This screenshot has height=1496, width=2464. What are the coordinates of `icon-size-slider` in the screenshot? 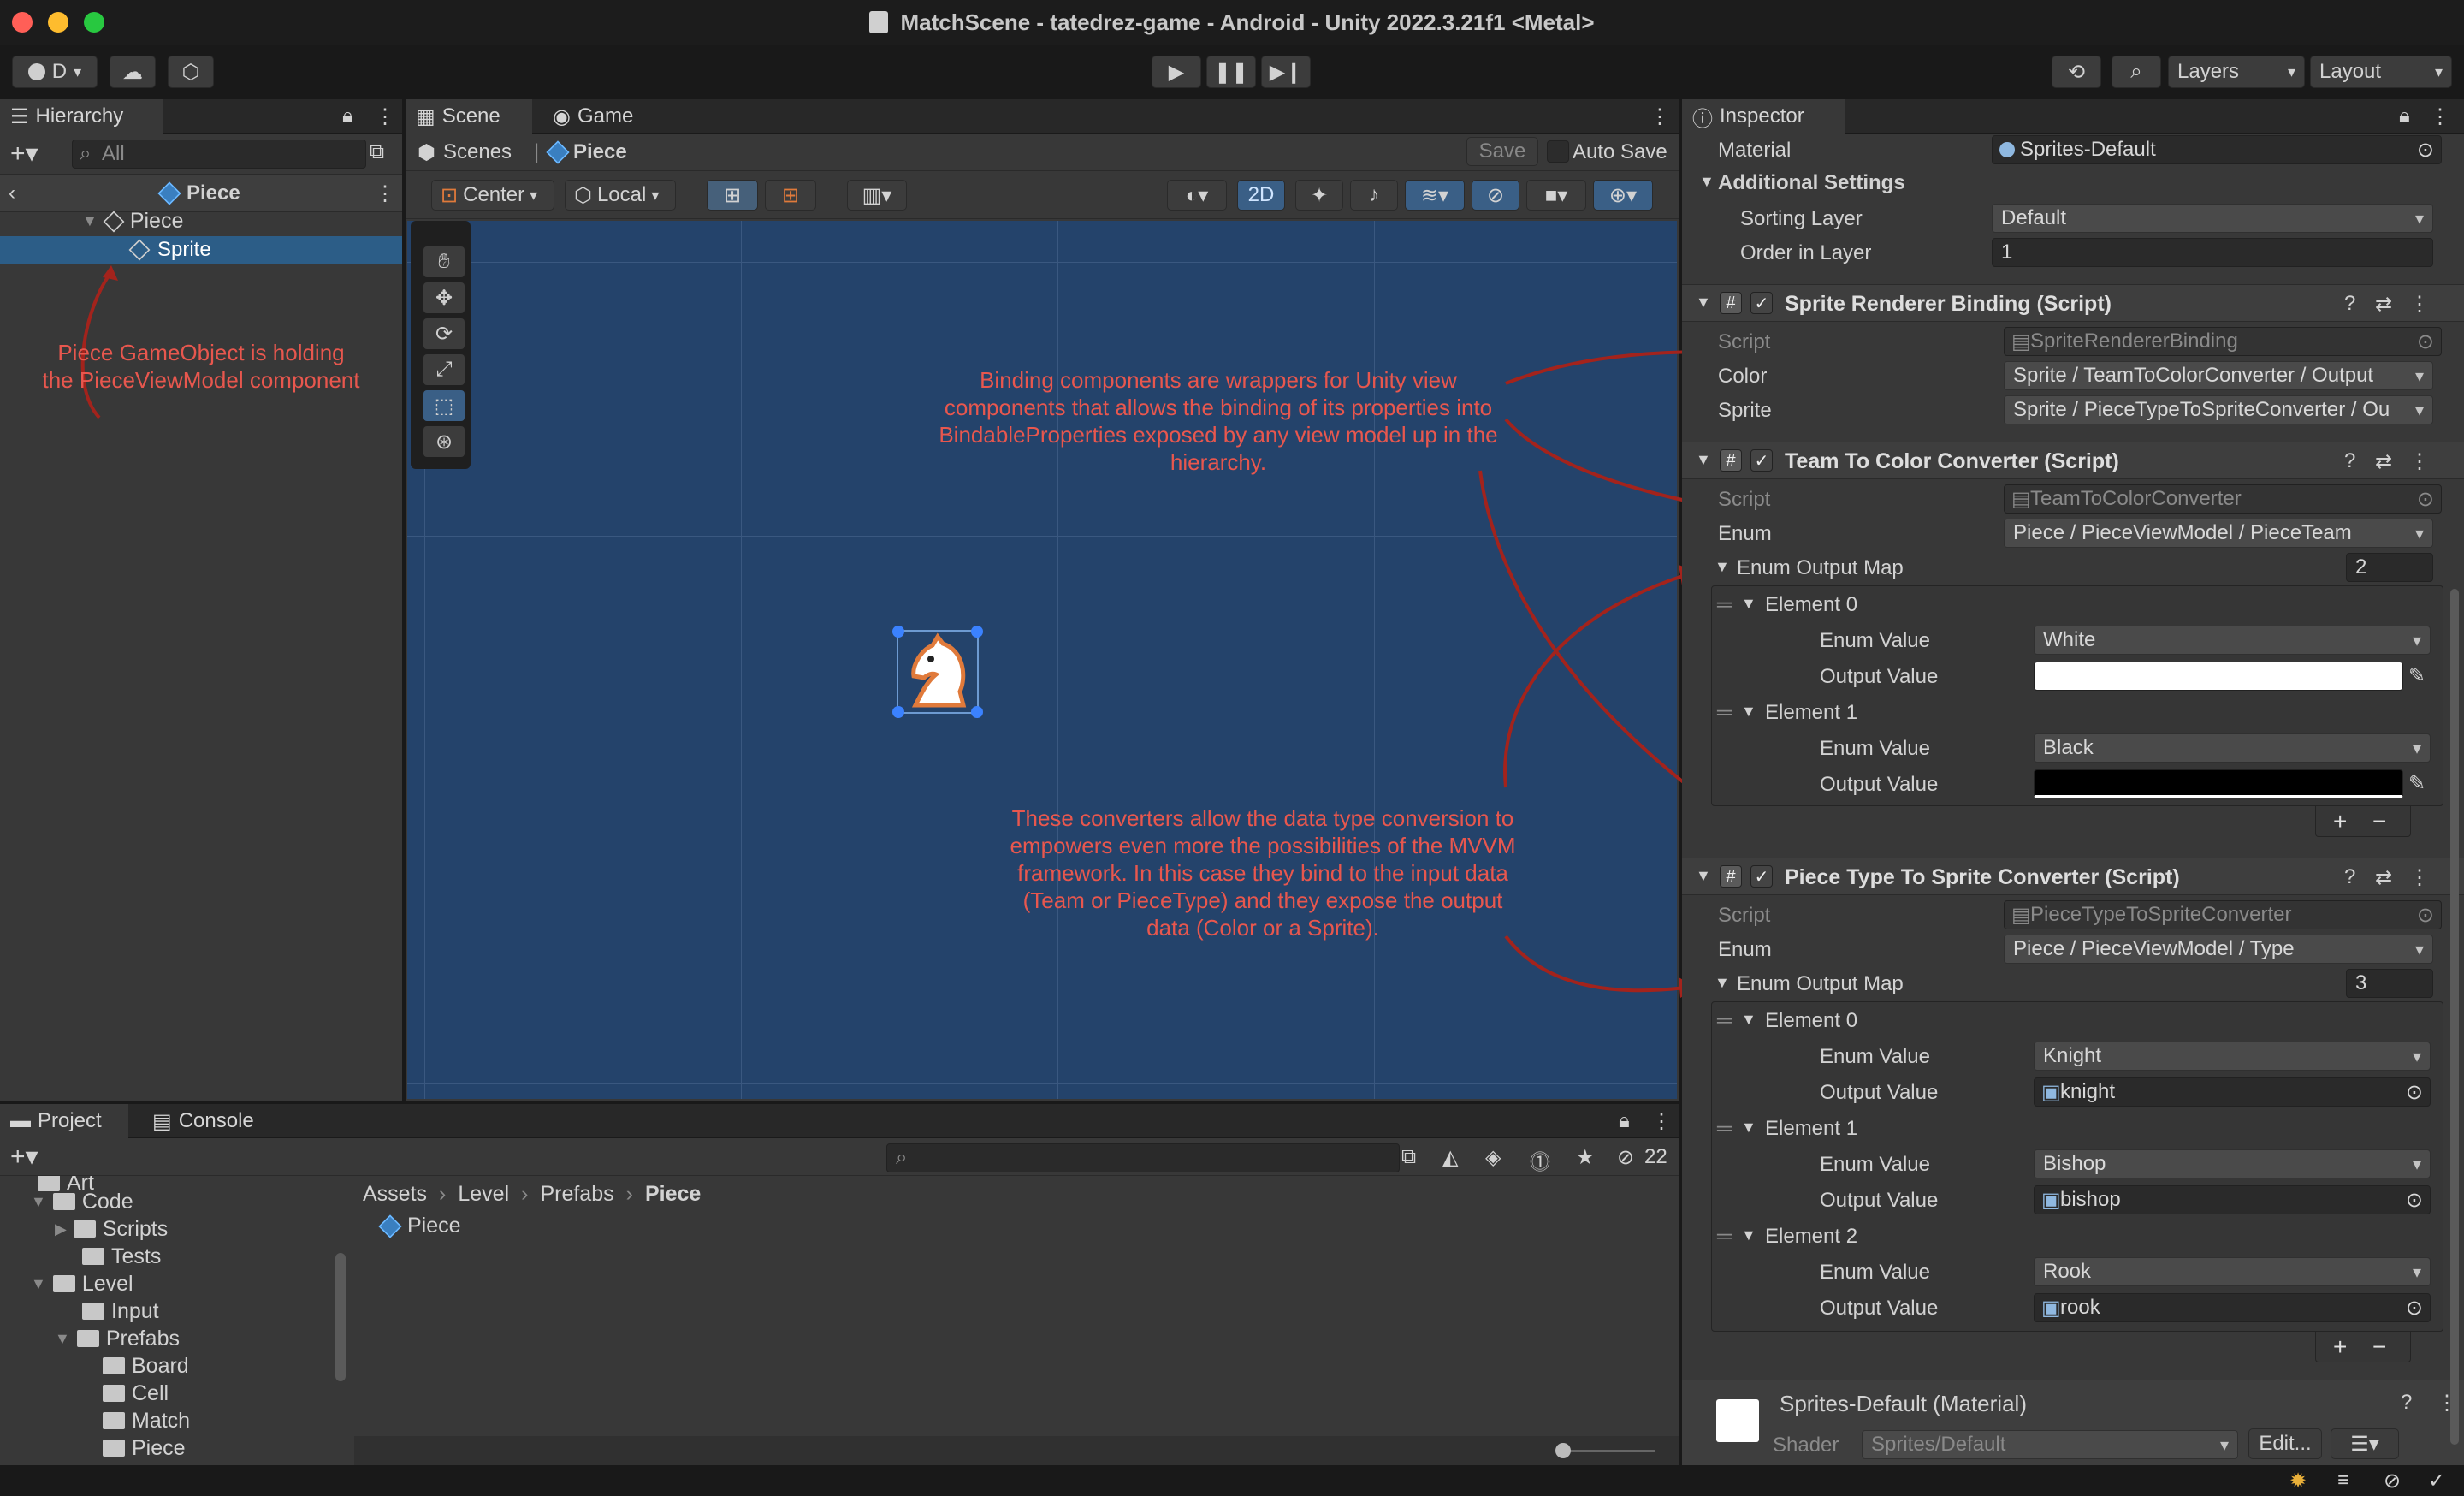 It's located at (1608, 1451).